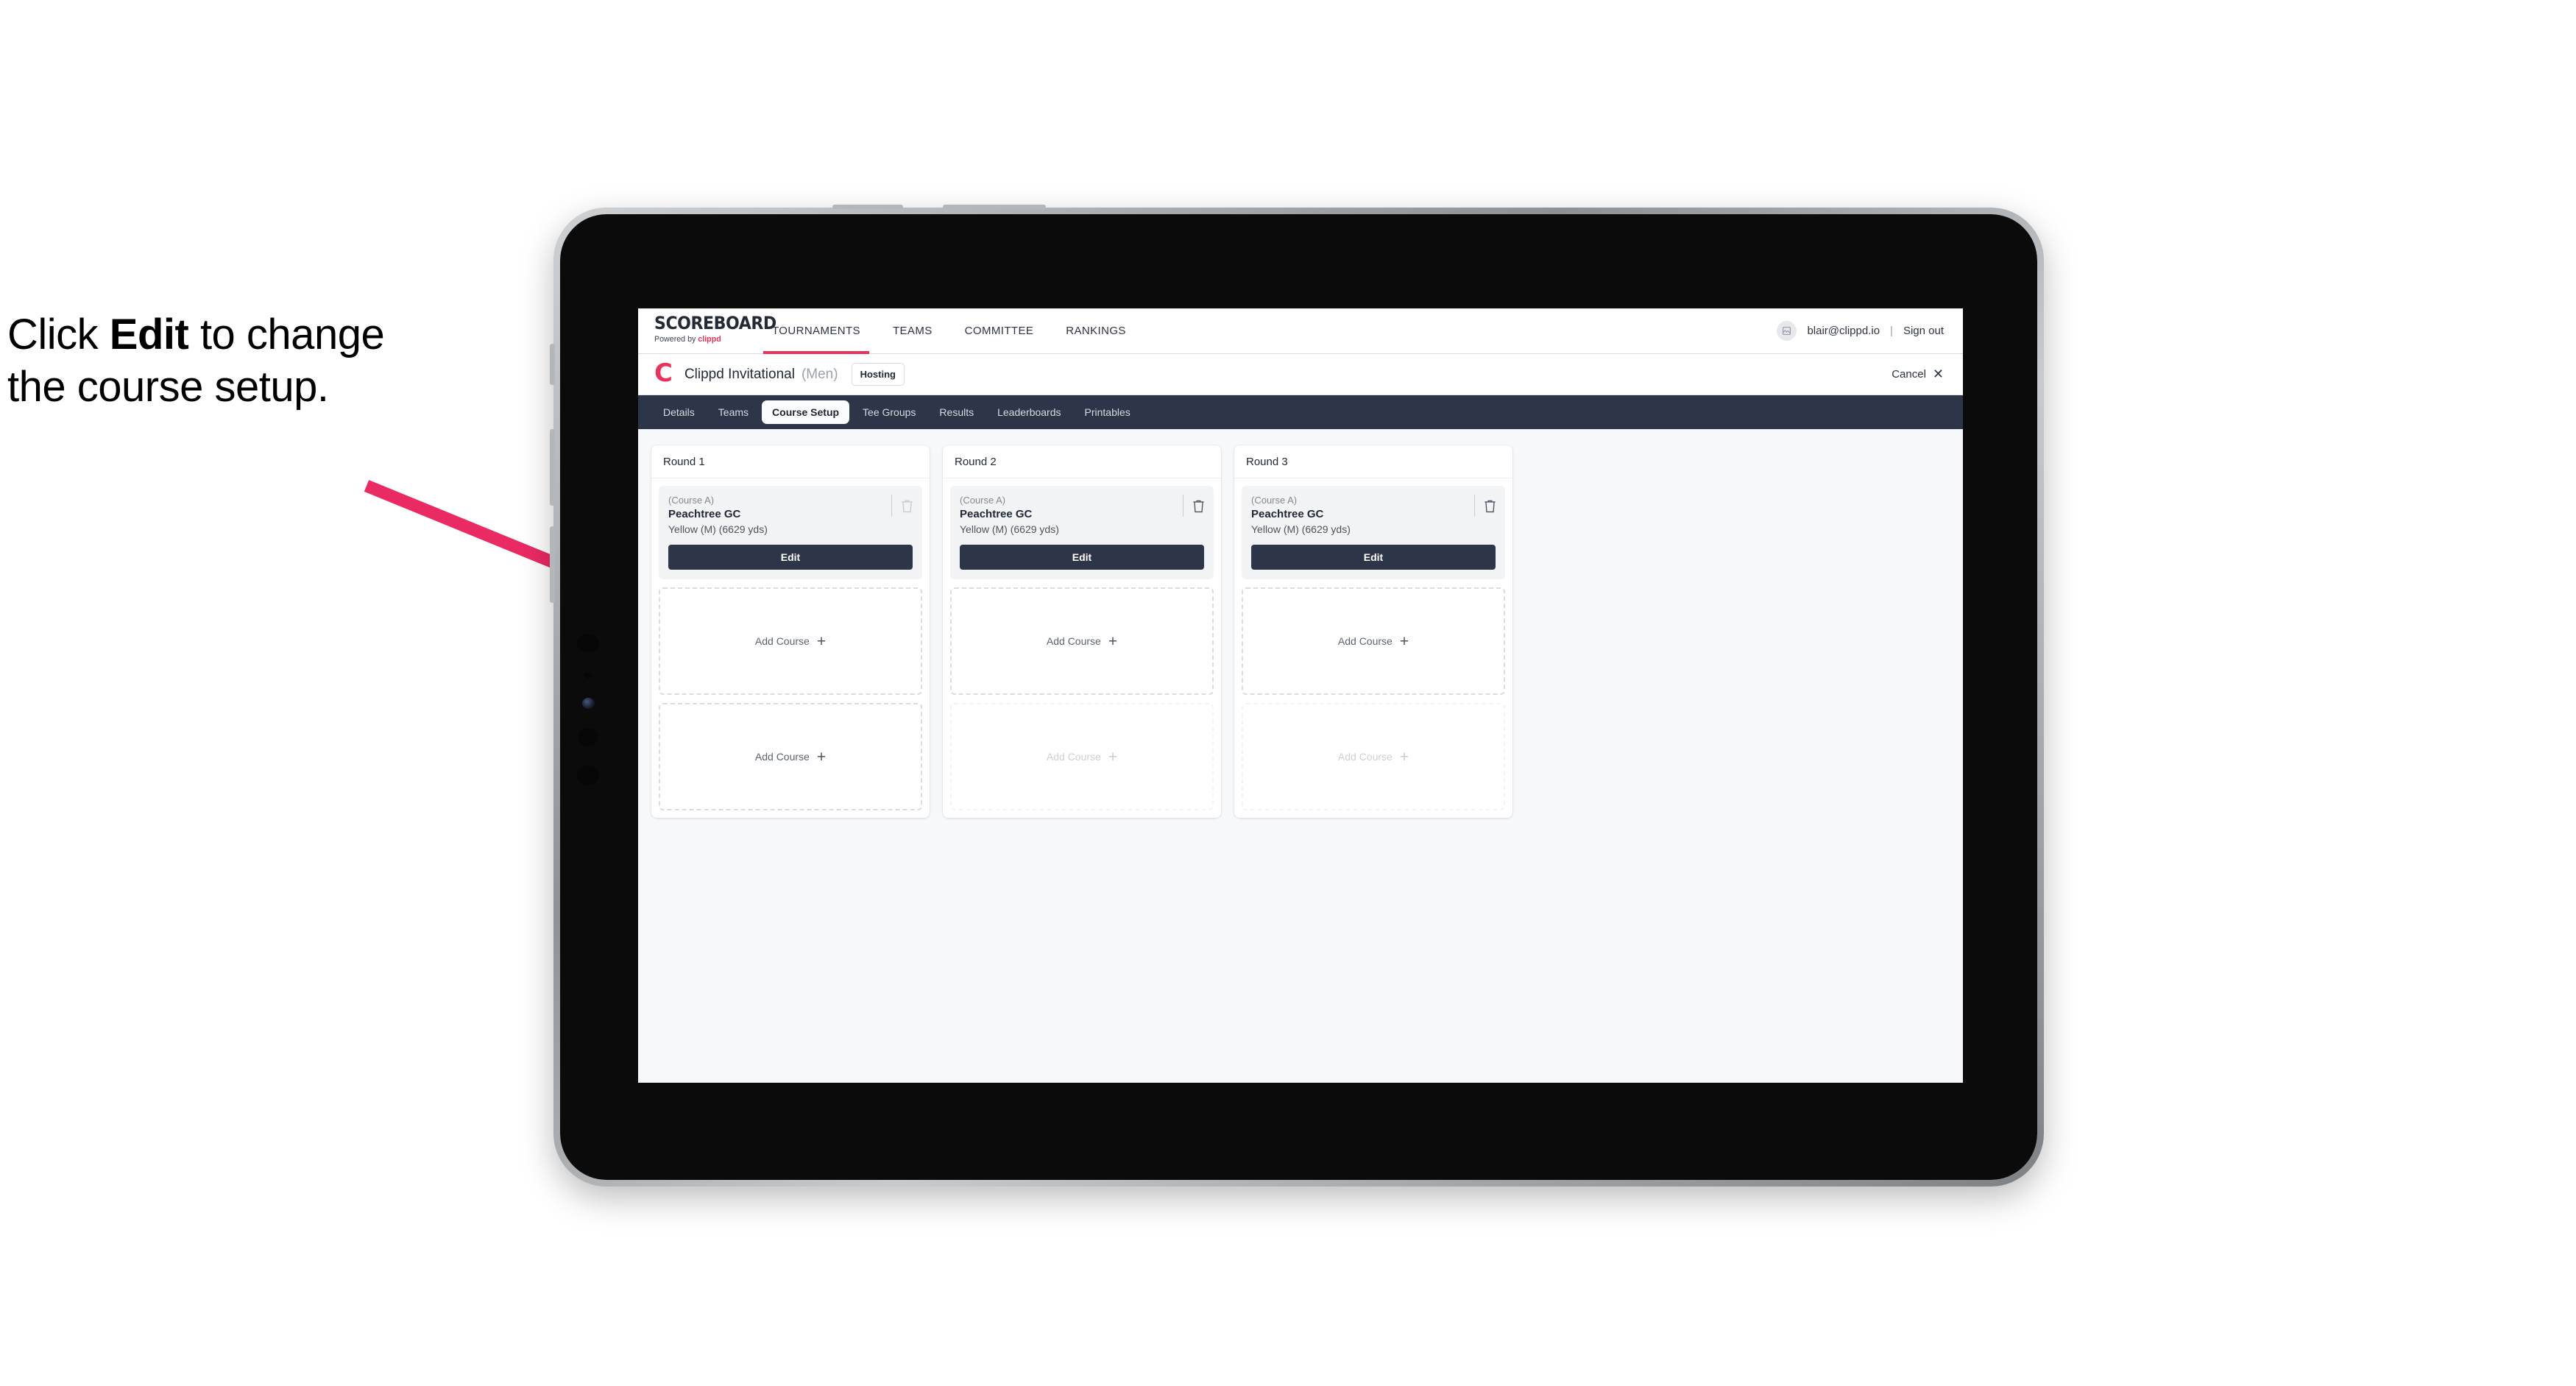 The height and width of the screenshot is (1386, 2576). What do you see at coordinates (739, 374) in the screenshot?
I see `page-title: Clippd Invitational` at bounding box center [739, 374].